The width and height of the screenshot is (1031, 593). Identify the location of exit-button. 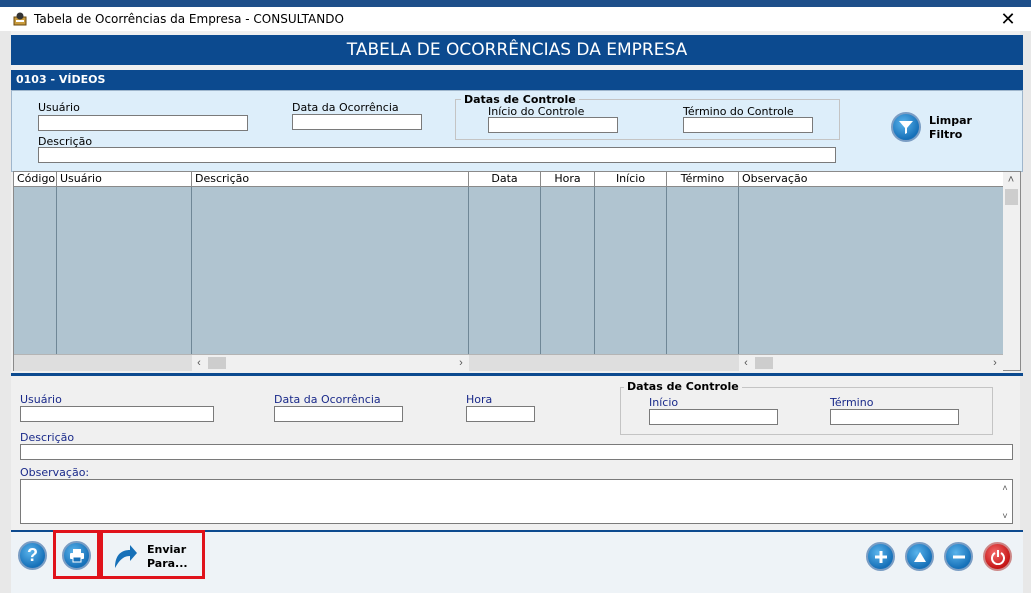
(997, 556).